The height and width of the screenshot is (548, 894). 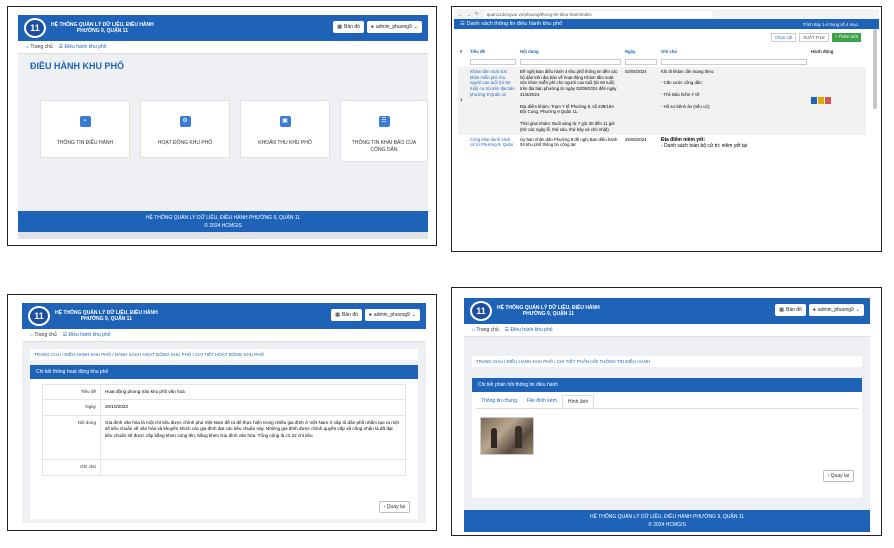 What do you see at coordinates (578, 401) in the screenshot?
I see `tab-hinh-anh: Hình ảnh` at bounding box center [578, 401].